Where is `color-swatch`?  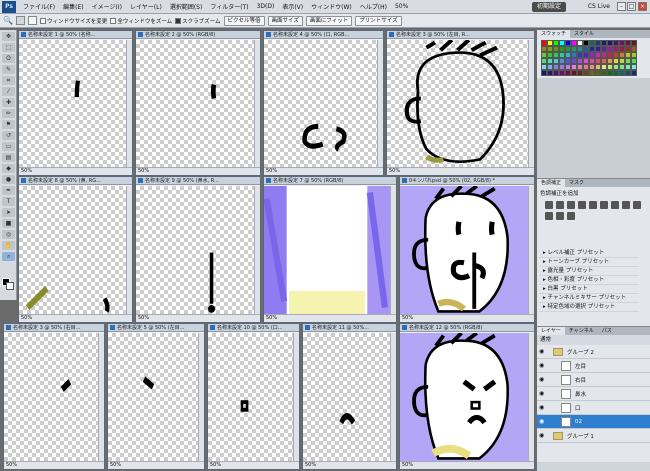
color-swatch is located at coordinates (634, 73).